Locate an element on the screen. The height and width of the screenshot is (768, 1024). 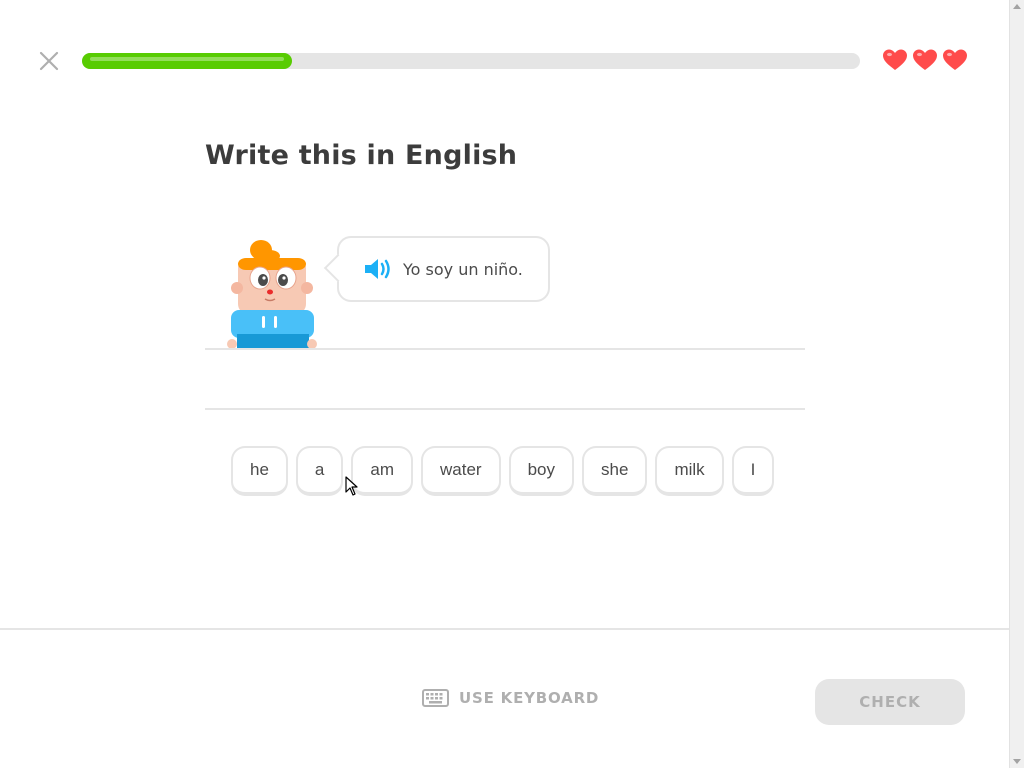
lesson-progress-bar is located at coordinates (471, 61).